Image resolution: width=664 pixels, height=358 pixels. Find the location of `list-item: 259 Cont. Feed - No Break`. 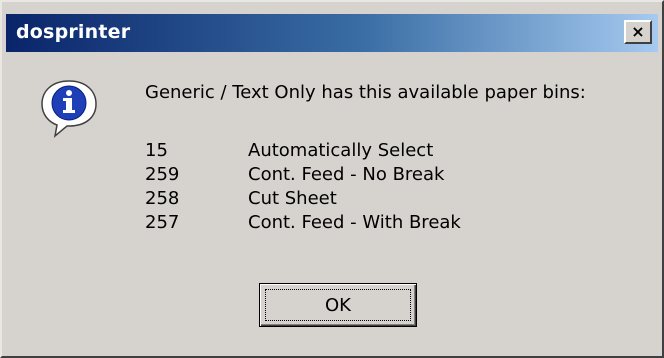

list-item: 259 Cont. Feed - No Break is located at coordinates (303, 175).